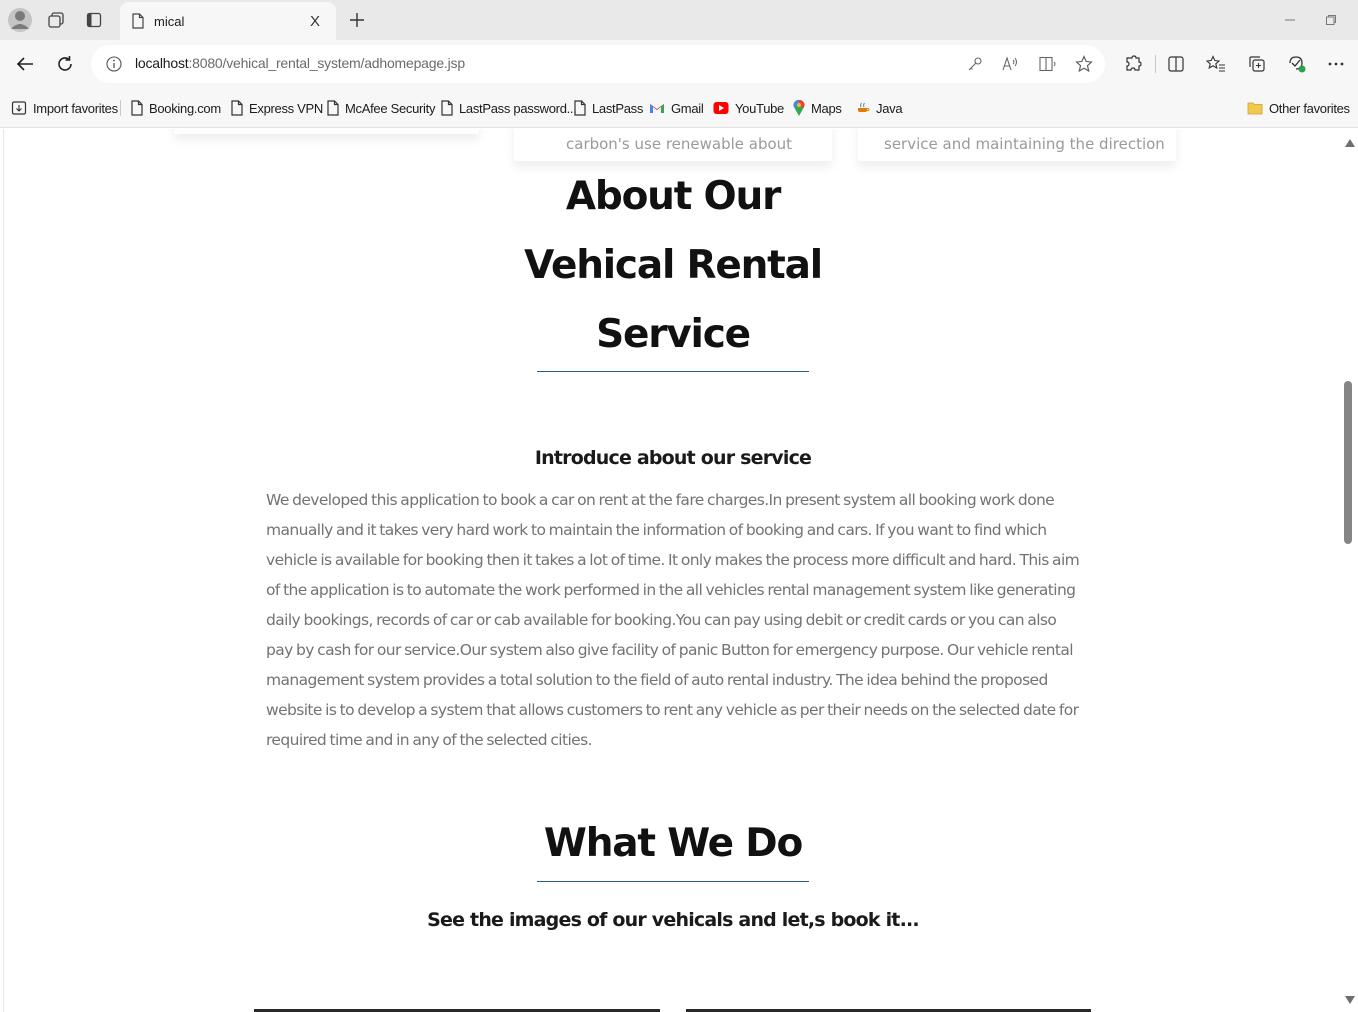 The height and width of the screenshot is (1012, 1358). I want to click on favorite-label: LastPass, so click(618, 108).